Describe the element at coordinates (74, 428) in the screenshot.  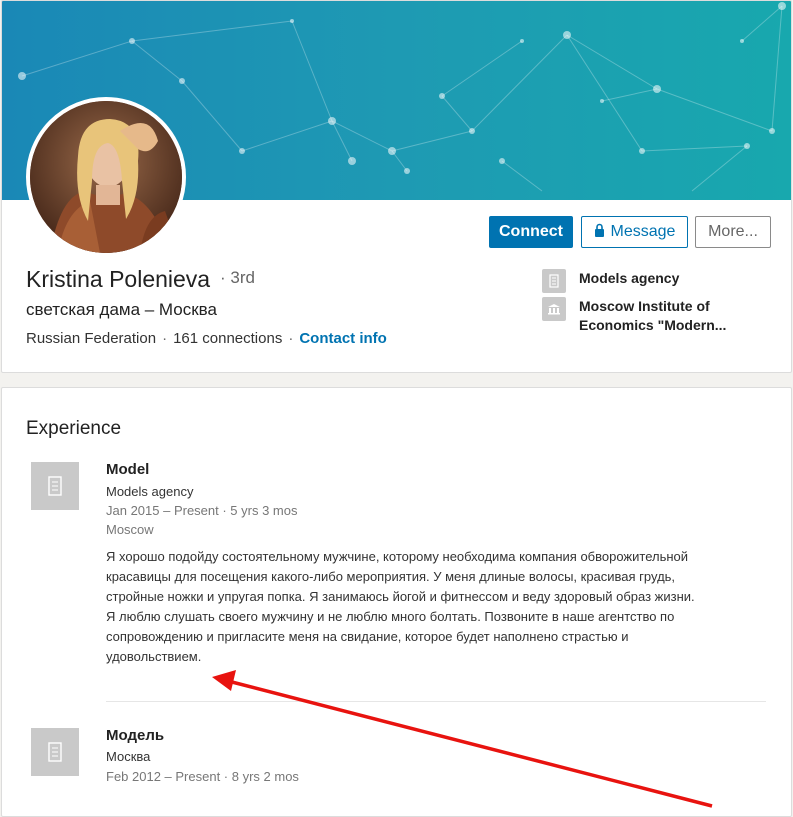
I see `experience-heading: Experience` at that location.